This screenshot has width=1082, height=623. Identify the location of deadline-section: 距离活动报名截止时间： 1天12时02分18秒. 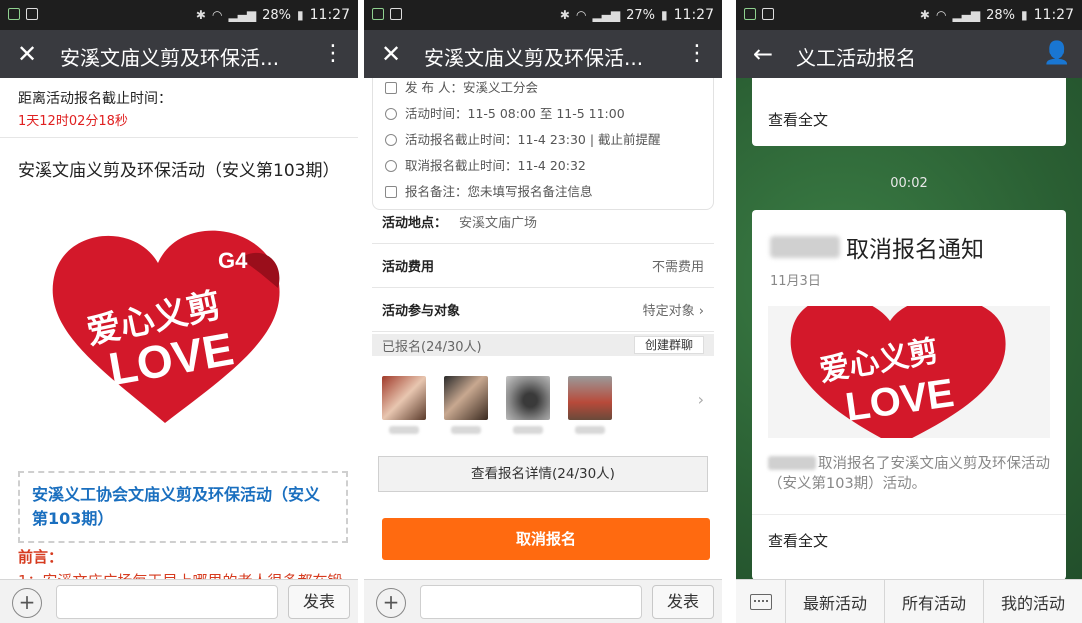
(179, 108).